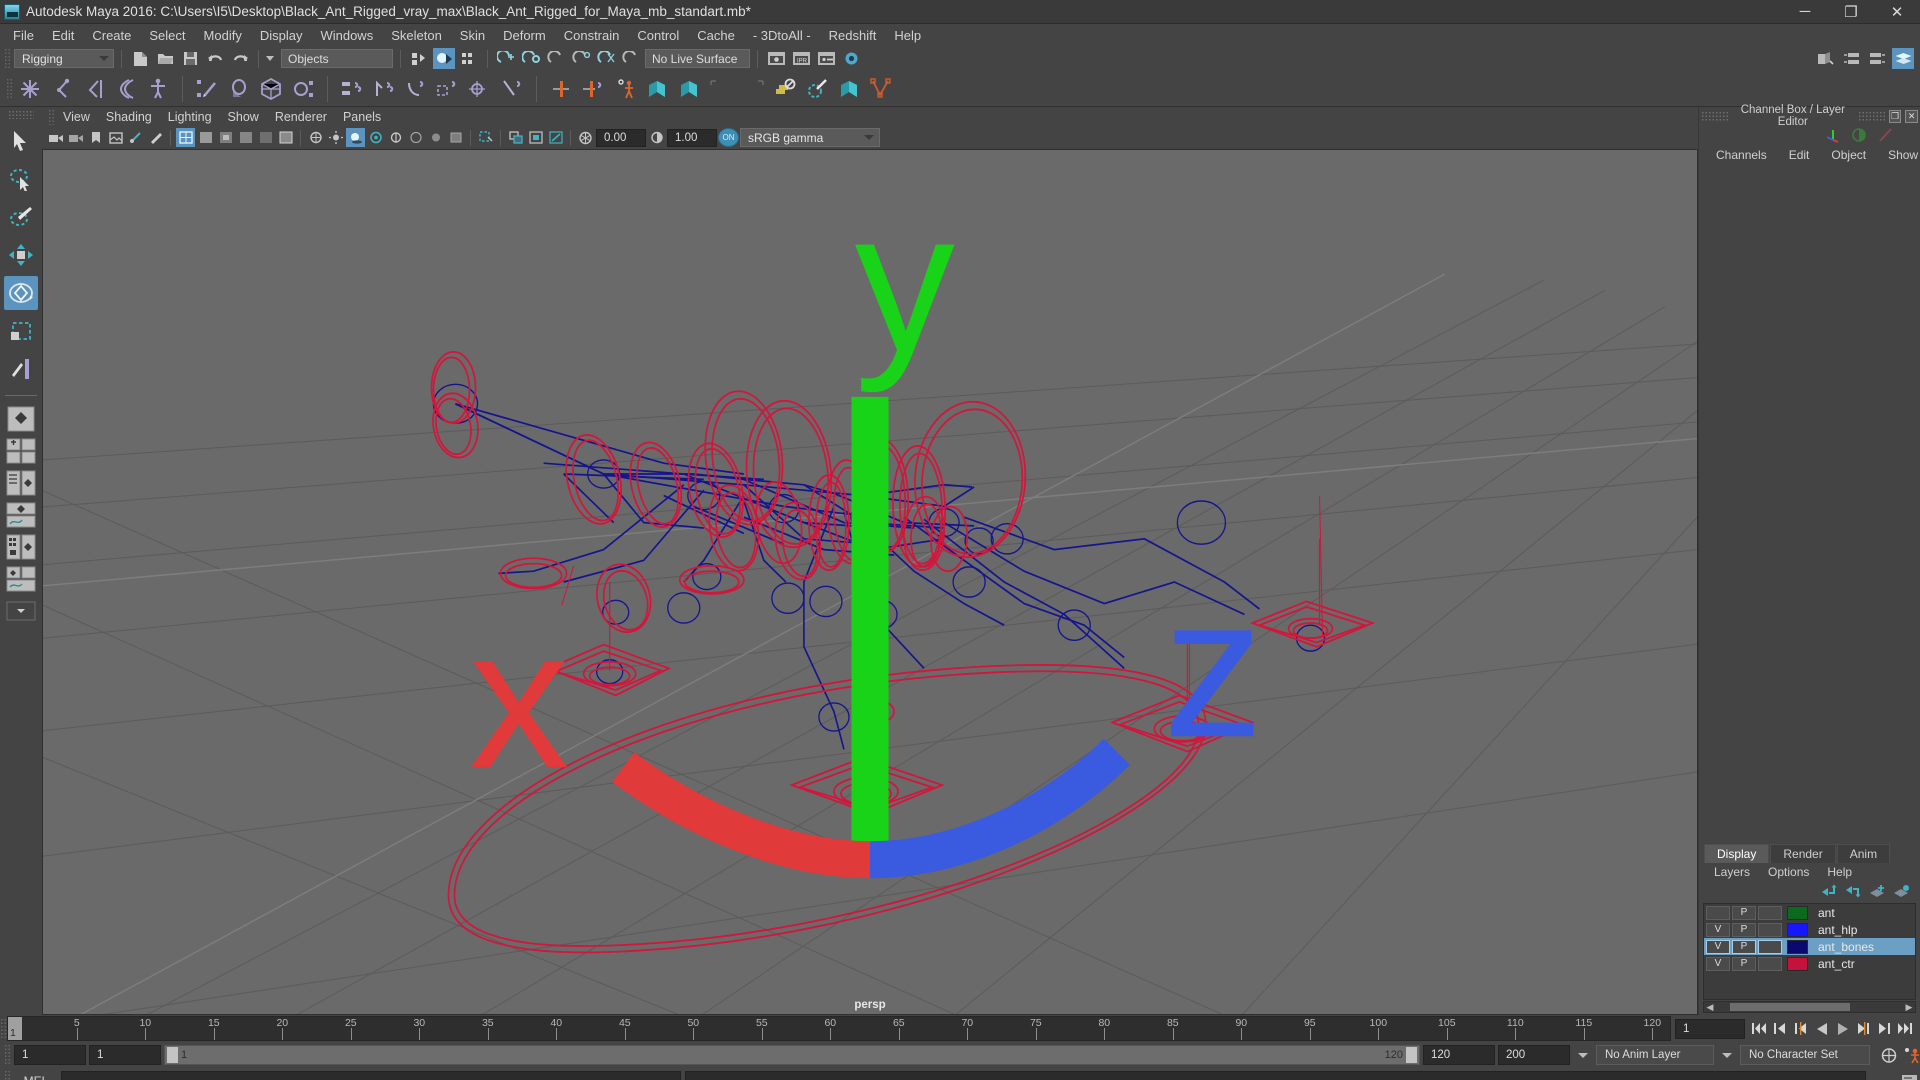 The image size is (1920, 1080). What do you see at coordinates (1710, 1028) in the screenshot?
I see `current-frame-field: 1` at bounding box center [1710, 1028].